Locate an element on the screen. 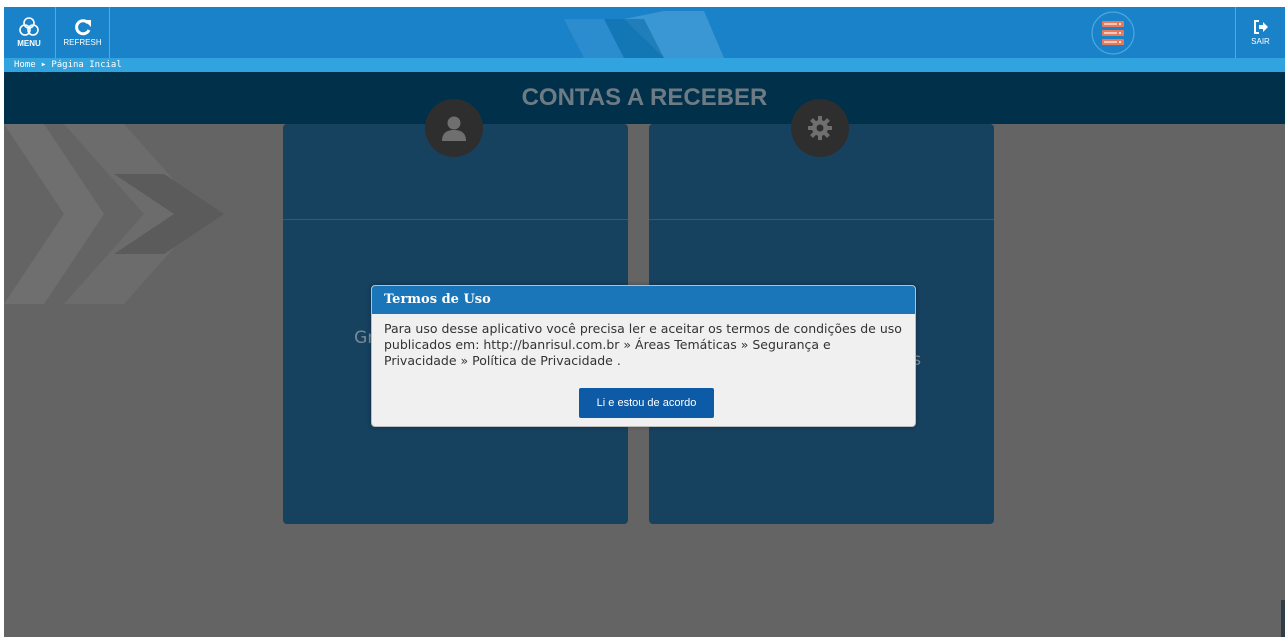 This screenshot has width=1285, height=637. menu-button: MENU is located at coordinates (29, 32).